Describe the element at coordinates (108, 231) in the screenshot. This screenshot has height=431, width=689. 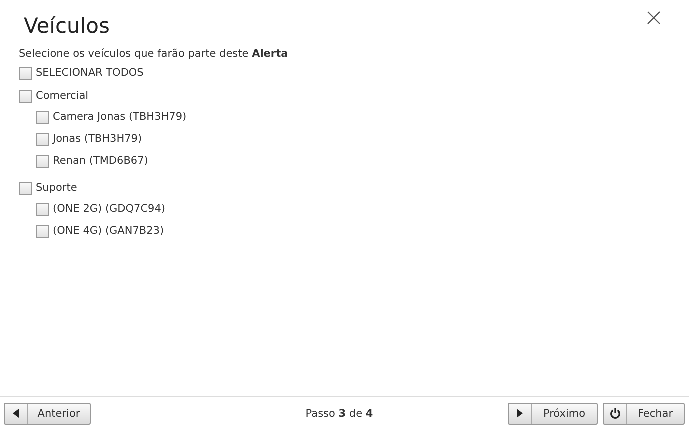
I see `vehicle-label: (ONE 4G) (GAN7B23)` at that location.